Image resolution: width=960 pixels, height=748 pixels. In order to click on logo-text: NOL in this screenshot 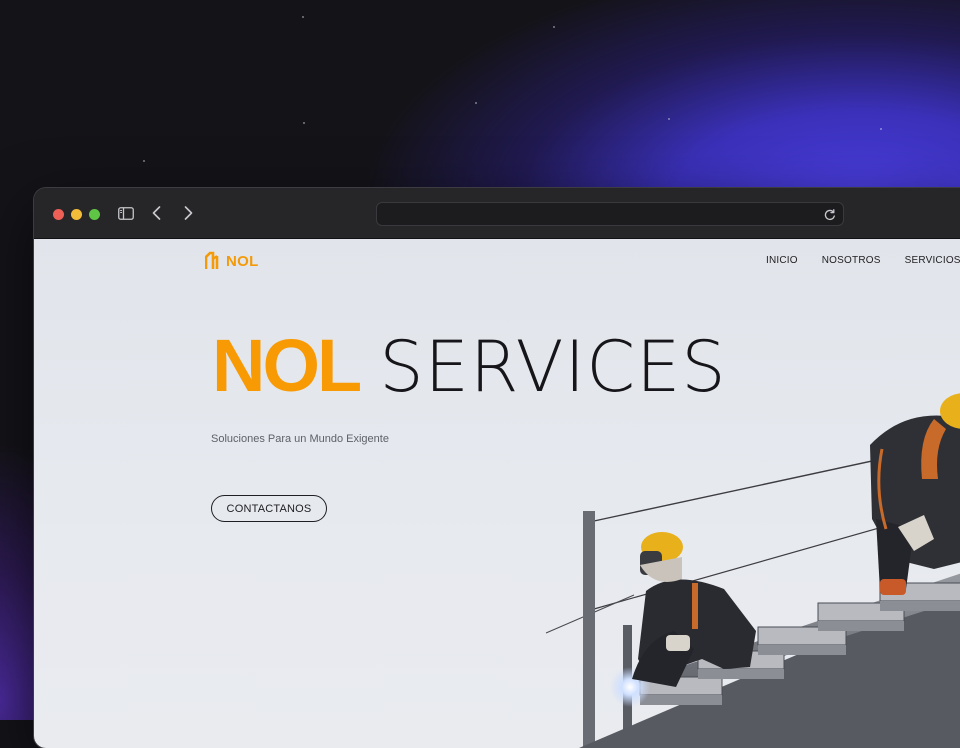, I will do `click(242, 261)`.